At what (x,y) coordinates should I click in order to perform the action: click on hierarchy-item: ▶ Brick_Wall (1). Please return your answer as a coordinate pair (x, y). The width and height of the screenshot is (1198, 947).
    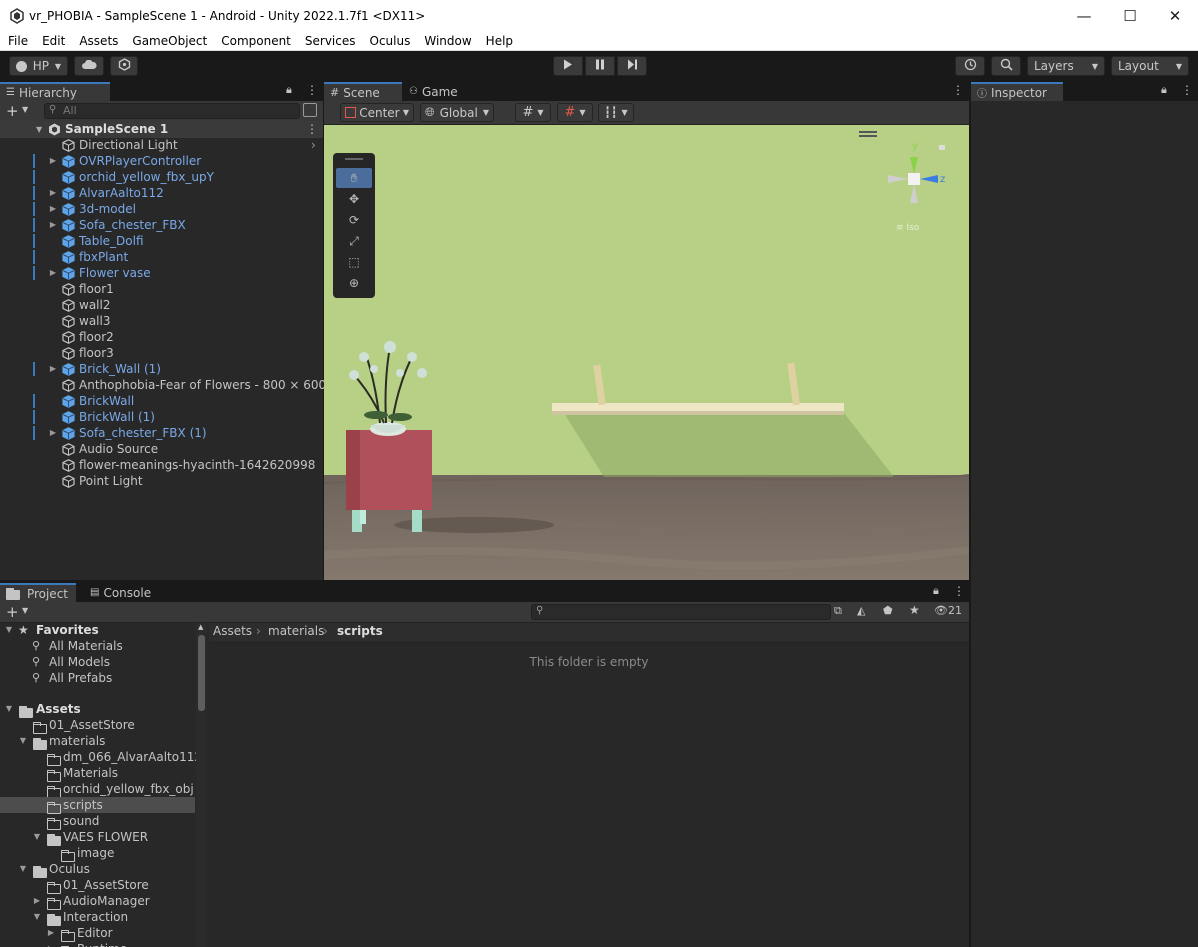
    Looking at the image, I should click on (161, 369).